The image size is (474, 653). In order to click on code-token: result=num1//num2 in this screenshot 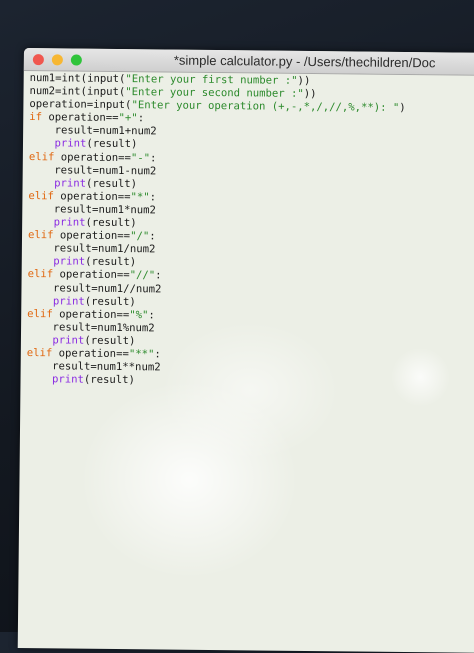, I will do `click(107, 288)`.